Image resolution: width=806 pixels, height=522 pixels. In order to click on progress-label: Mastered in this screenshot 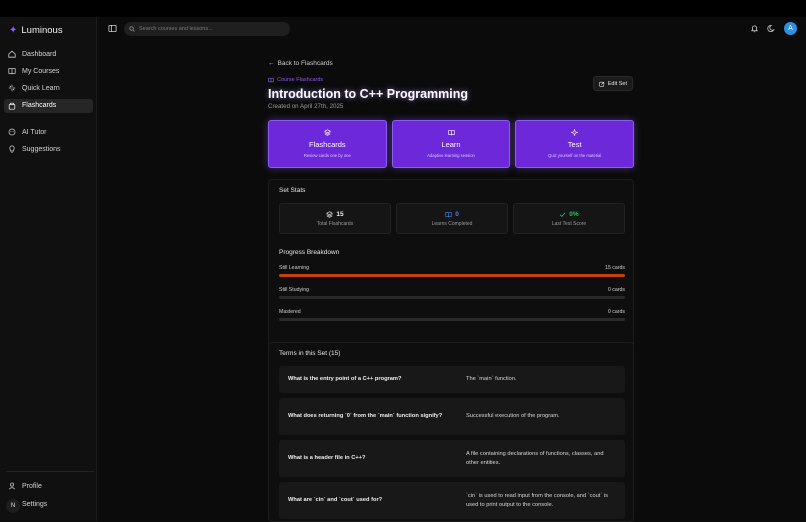, I will do `click(290, 312)`.